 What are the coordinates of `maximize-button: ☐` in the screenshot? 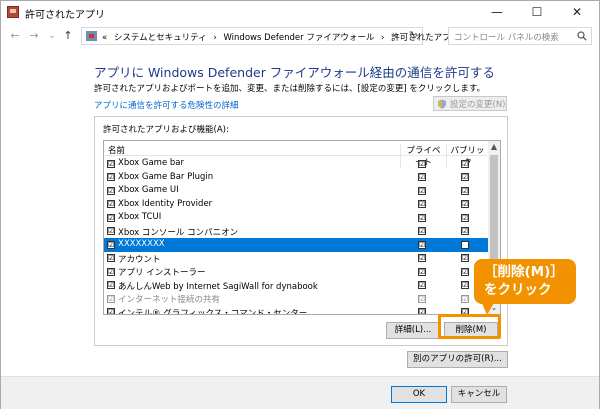 It's located at (537, 12).